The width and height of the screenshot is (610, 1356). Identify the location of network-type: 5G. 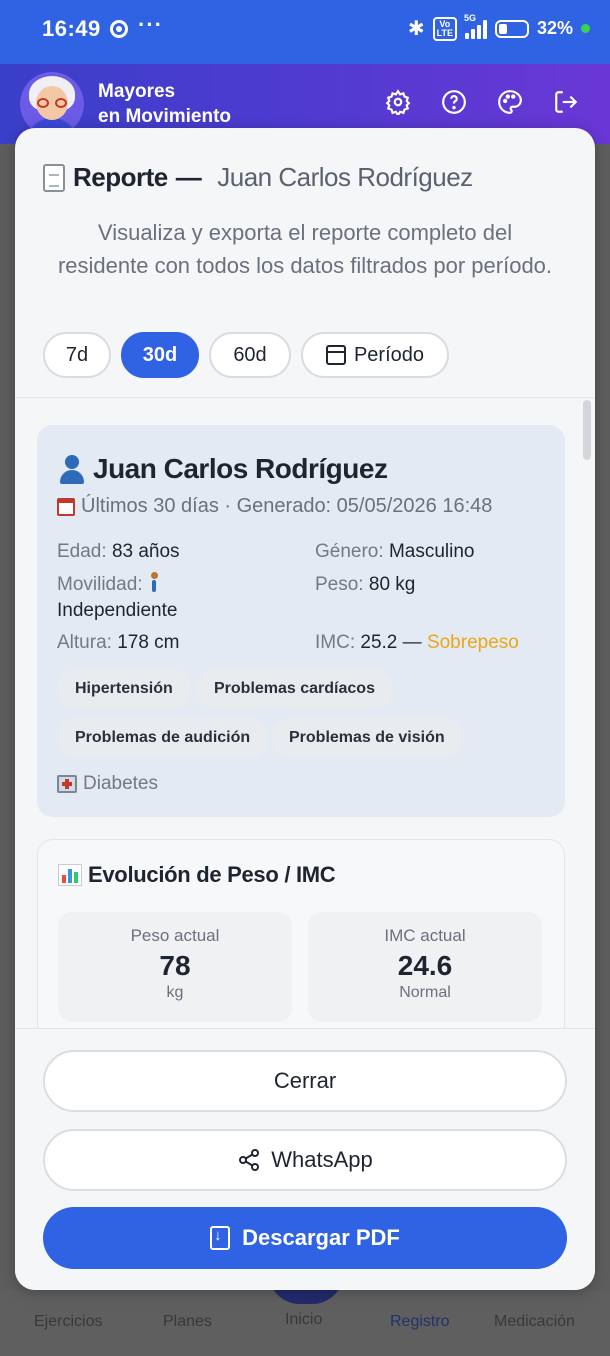
(469, 17).